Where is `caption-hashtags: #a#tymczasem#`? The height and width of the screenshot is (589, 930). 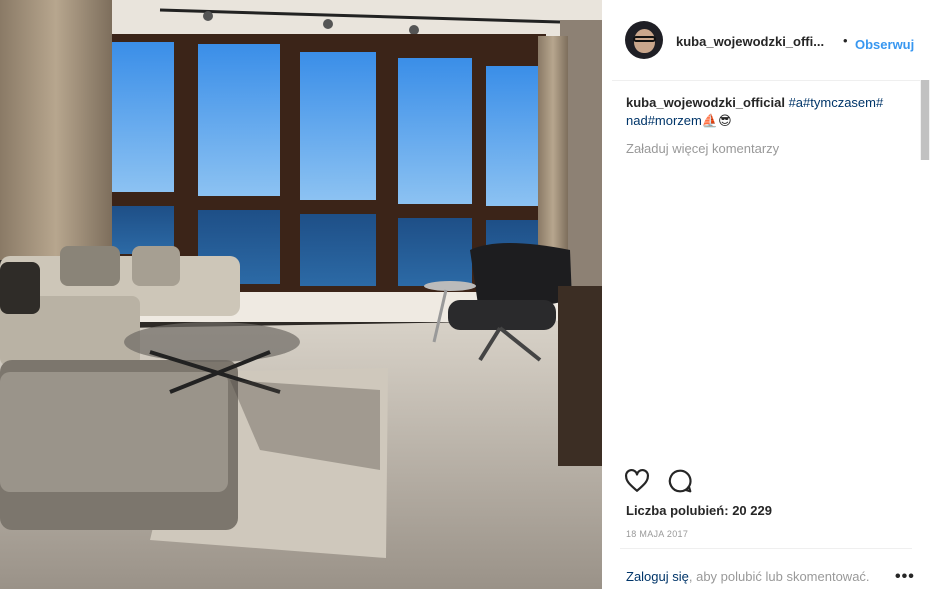
caption-hashtags: #a#tymczasem# is located at coordinates (836, 102).